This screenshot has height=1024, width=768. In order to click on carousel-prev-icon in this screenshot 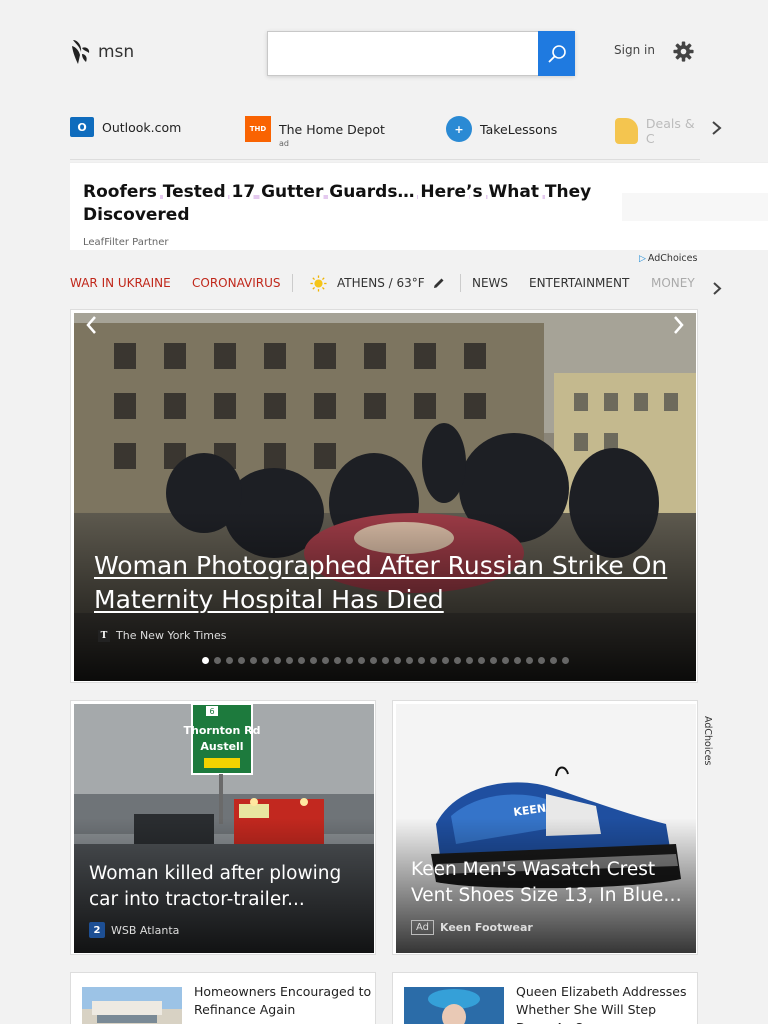, I will do `click(91, 325)`.